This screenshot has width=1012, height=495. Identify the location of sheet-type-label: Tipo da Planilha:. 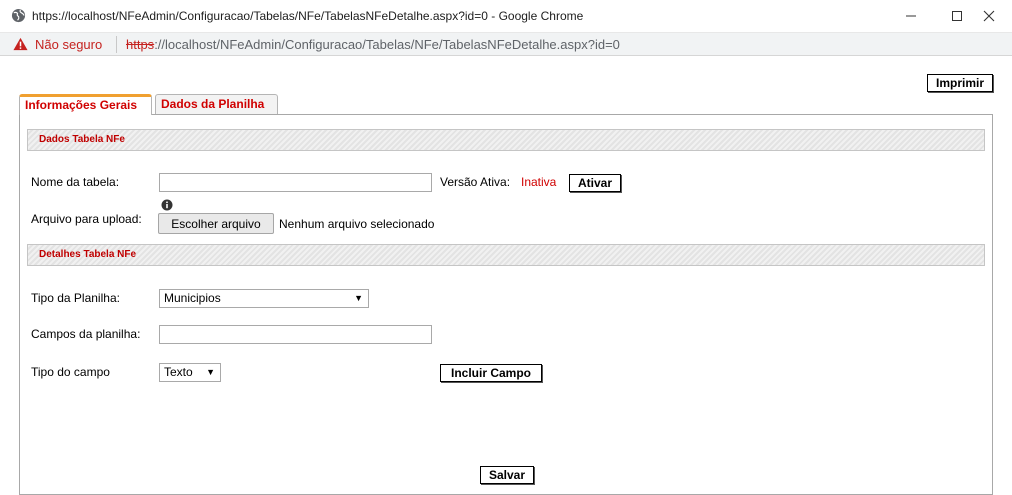
(75, 298).